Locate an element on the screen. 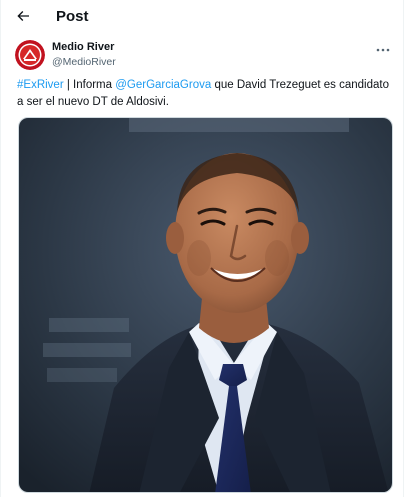 This screenshot has height=497, width=404. author-handle: @MedioRiver is located at coordinates (84, 62).